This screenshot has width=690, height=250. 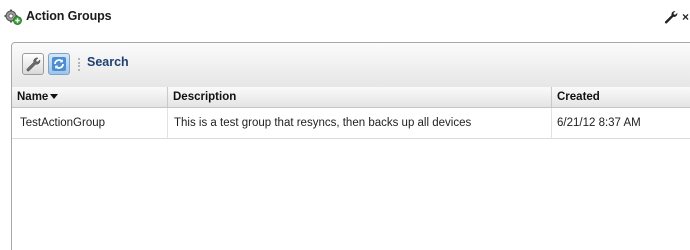 What do you see at coordinates (578, 97) in the screenshot?
I see `column-header-label: Created` at bounding box center [578, 97].